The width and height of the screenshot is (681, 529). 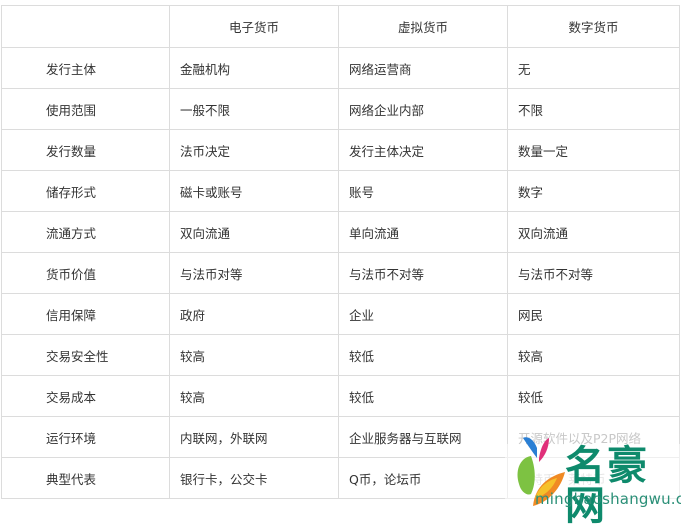 I want to click on table-row: 交易安全性 较高 较低 较高, so click(x=340, y=355).